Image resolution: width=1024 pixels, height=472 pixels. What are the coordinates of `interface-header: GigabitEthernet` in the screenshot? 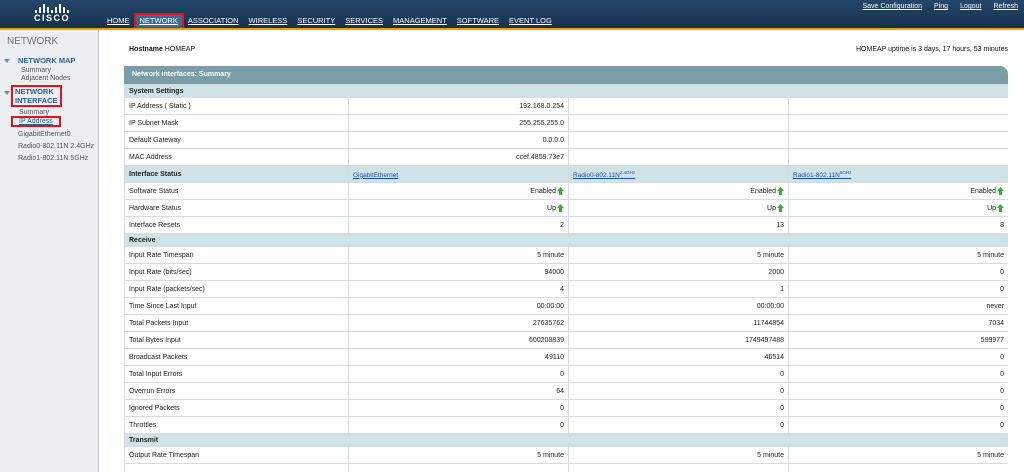 It's located at (458, 174).